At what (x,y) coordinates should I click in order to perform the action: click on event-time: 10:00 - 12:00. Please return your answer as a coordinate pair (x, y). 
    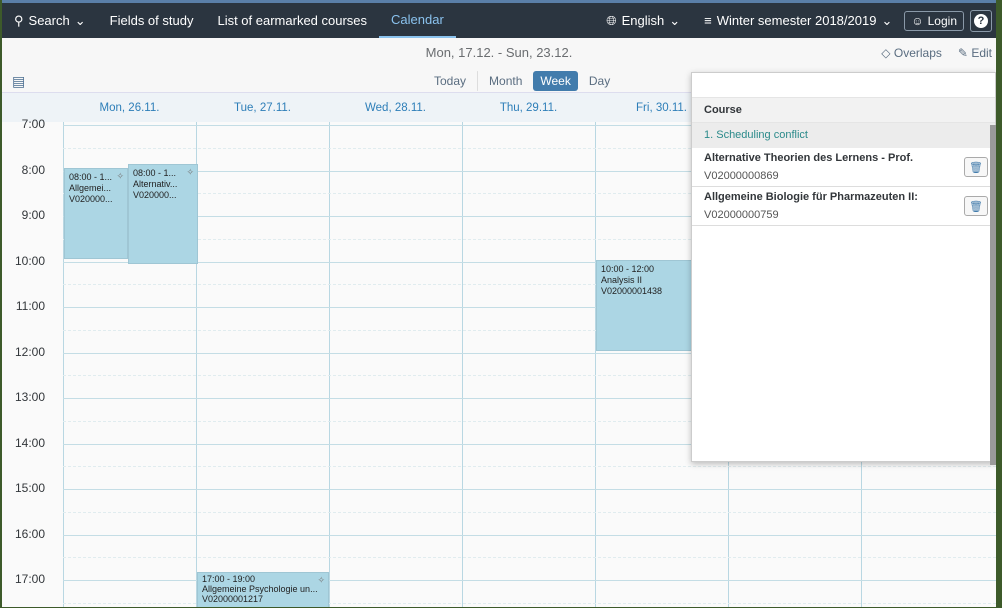
    Looking at the image, I should click on (628, 269).